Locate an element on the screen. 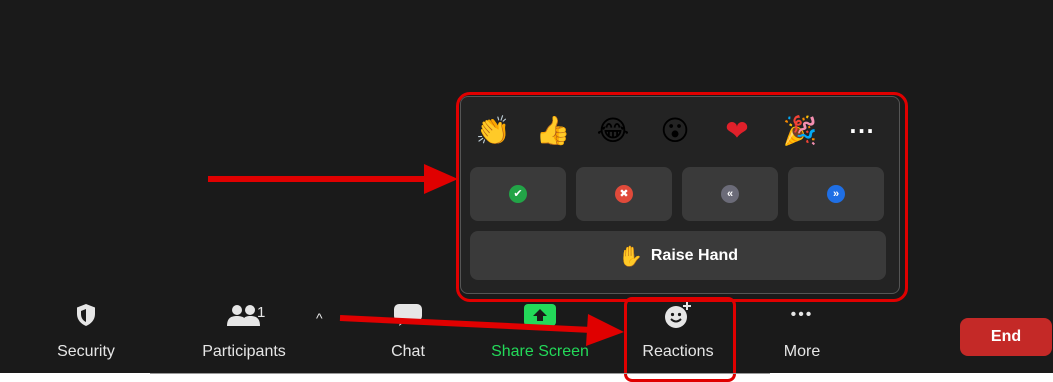 Image resolution: width=1053 pixels, height=382 pixels. arrow-to-reactions is located at coordinates (481, 330).